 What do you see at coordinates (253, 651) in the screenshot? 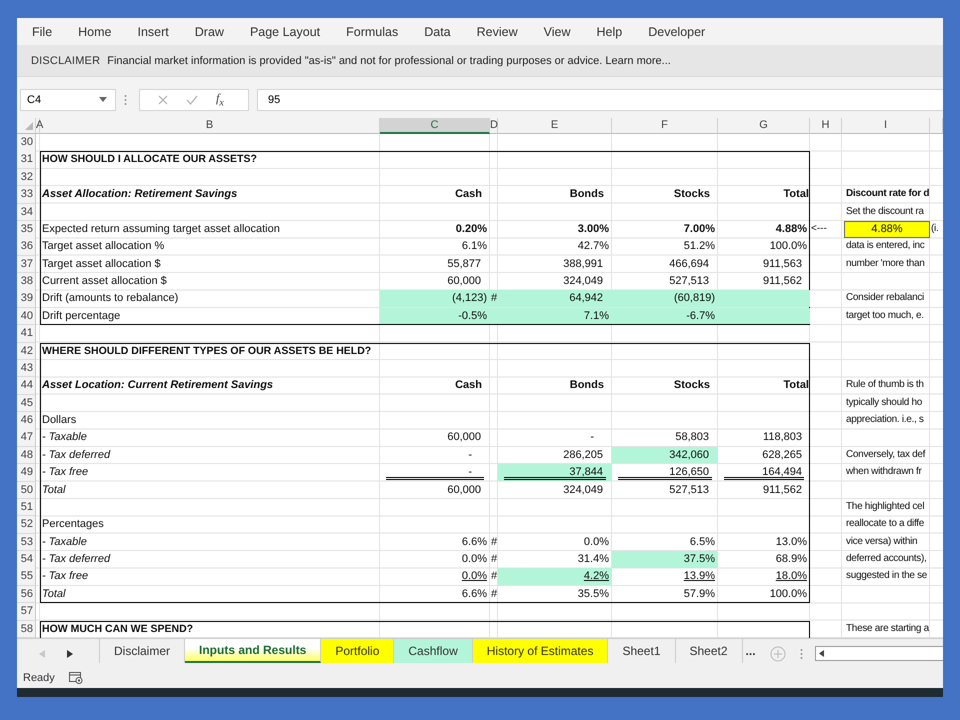
I see `sheet-tab: Inputs and Results` at bounding box center [253, 651].